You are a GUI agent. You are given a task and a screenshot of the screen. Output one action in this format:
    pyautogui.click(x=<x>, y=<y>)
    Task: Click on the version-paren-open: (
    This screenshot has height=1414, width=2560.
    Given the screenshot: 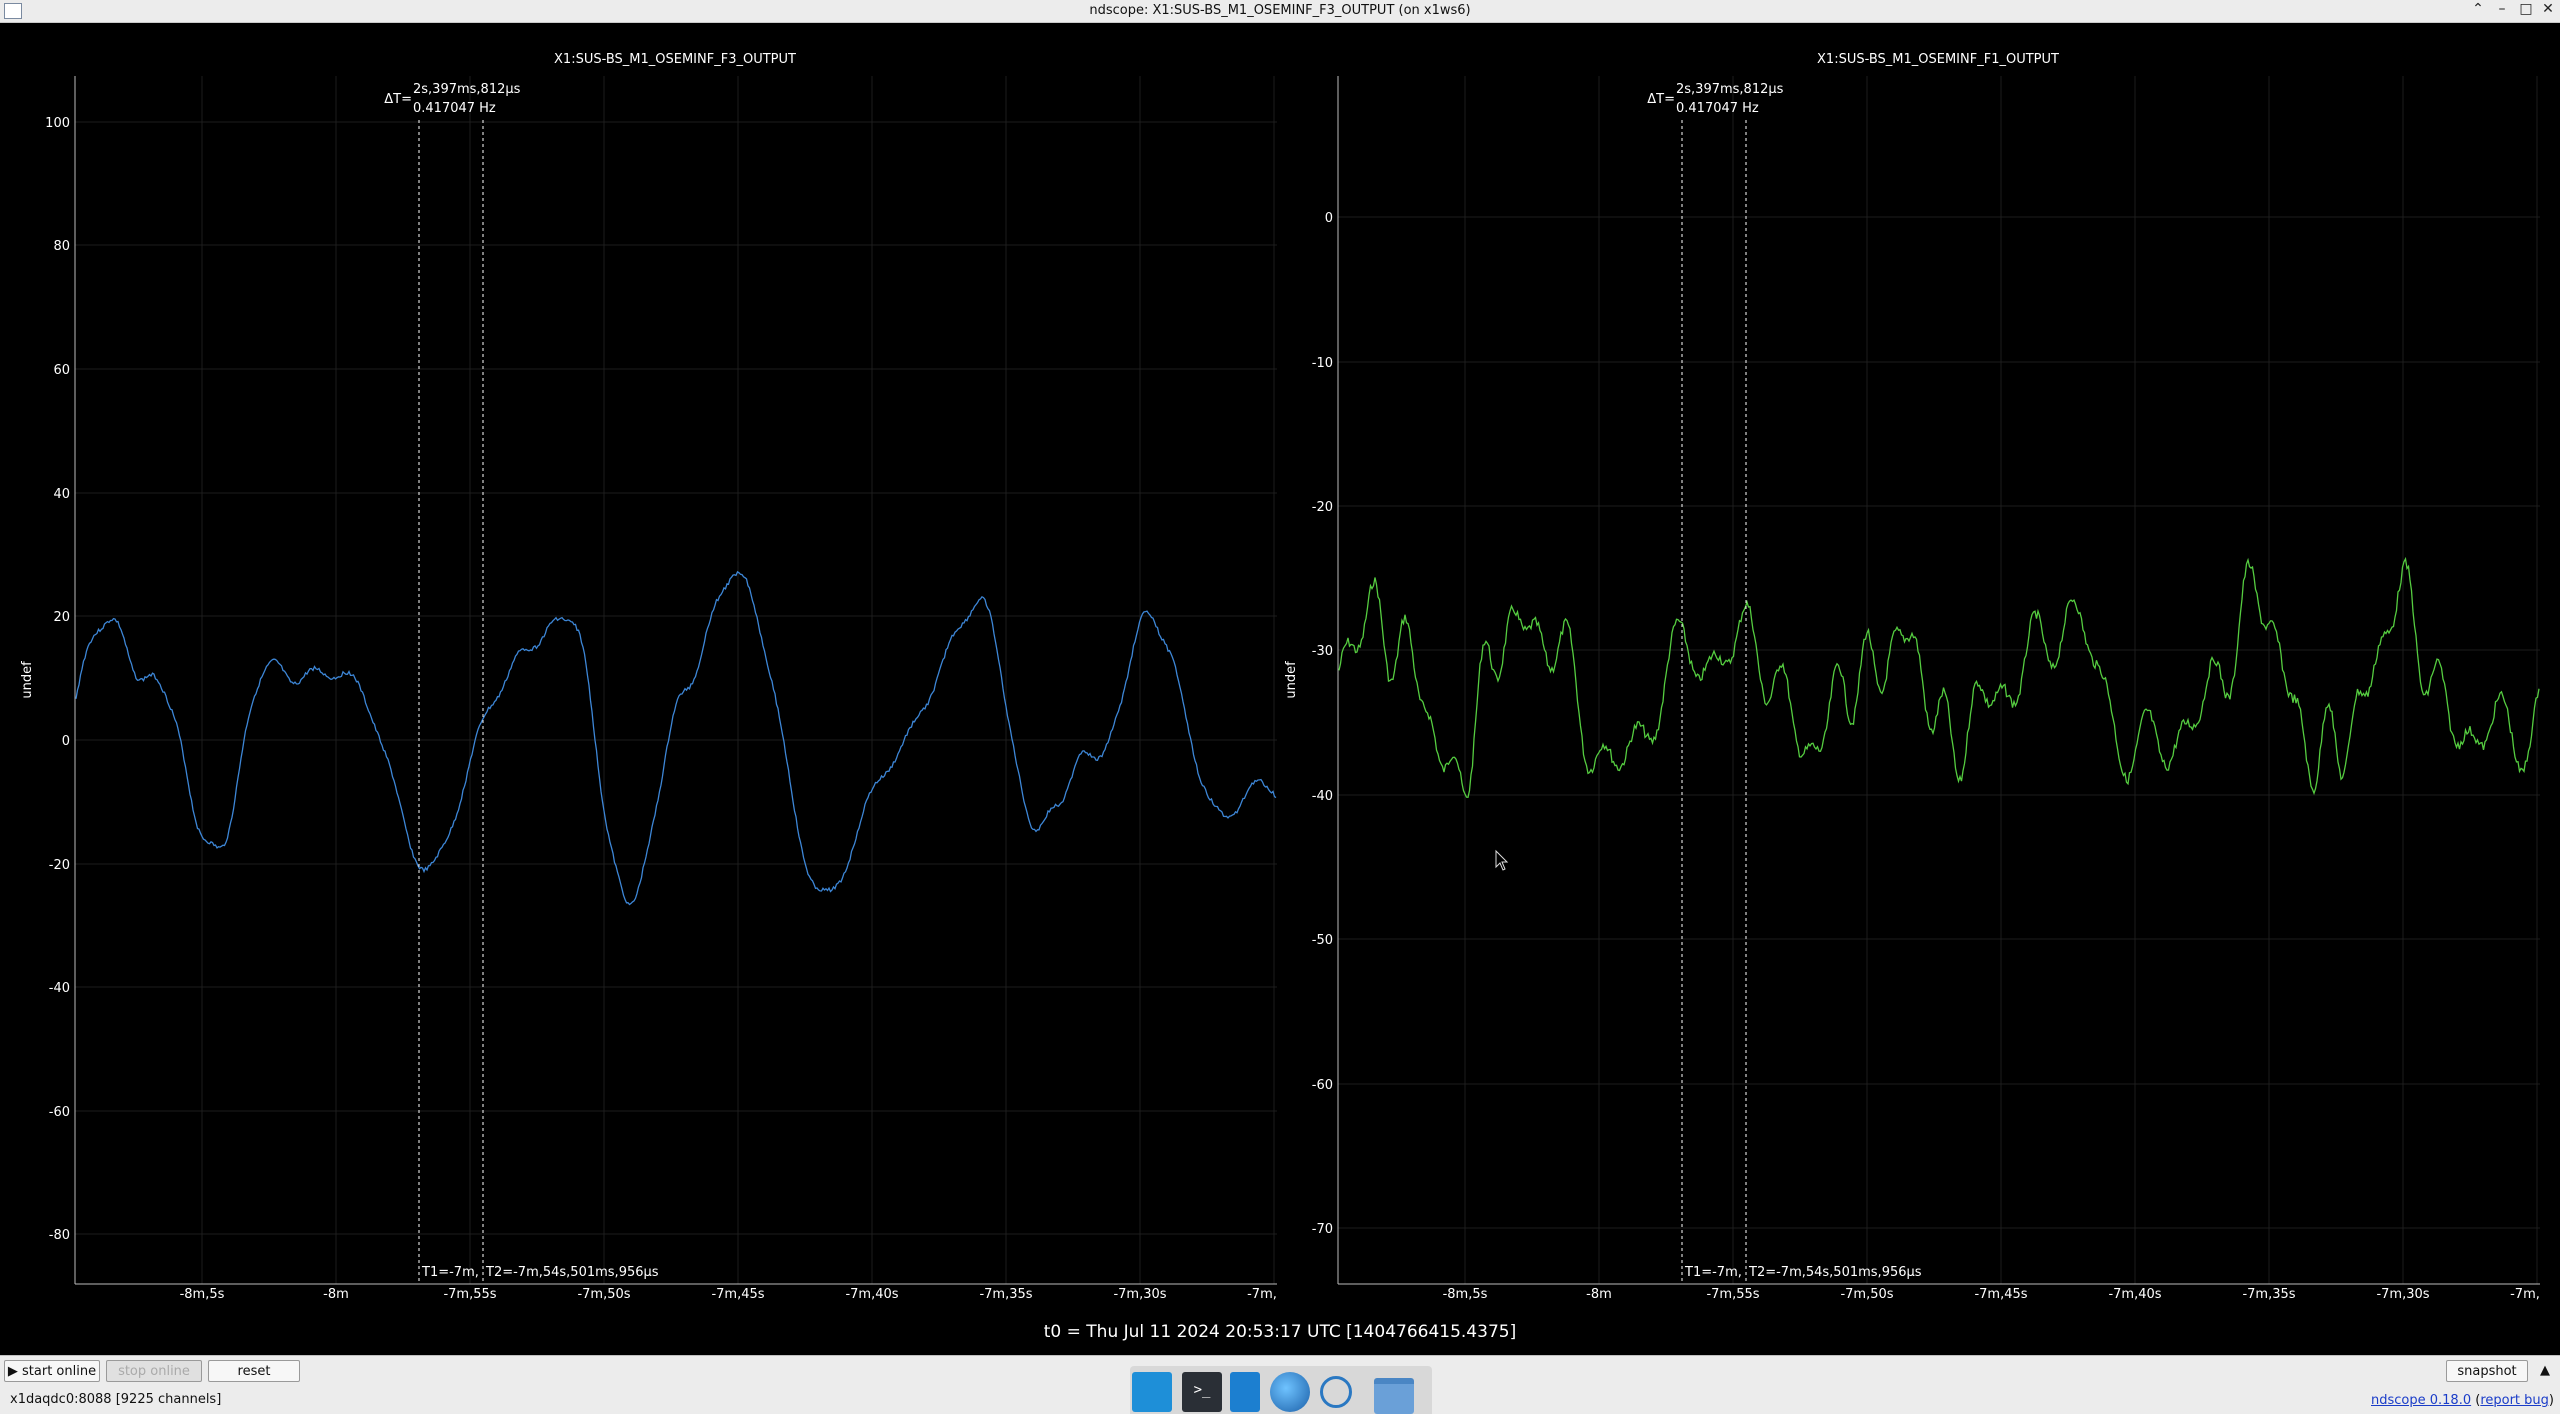 What is the action you would take?
    pyautogui.click(x=2476, y=1400)
    